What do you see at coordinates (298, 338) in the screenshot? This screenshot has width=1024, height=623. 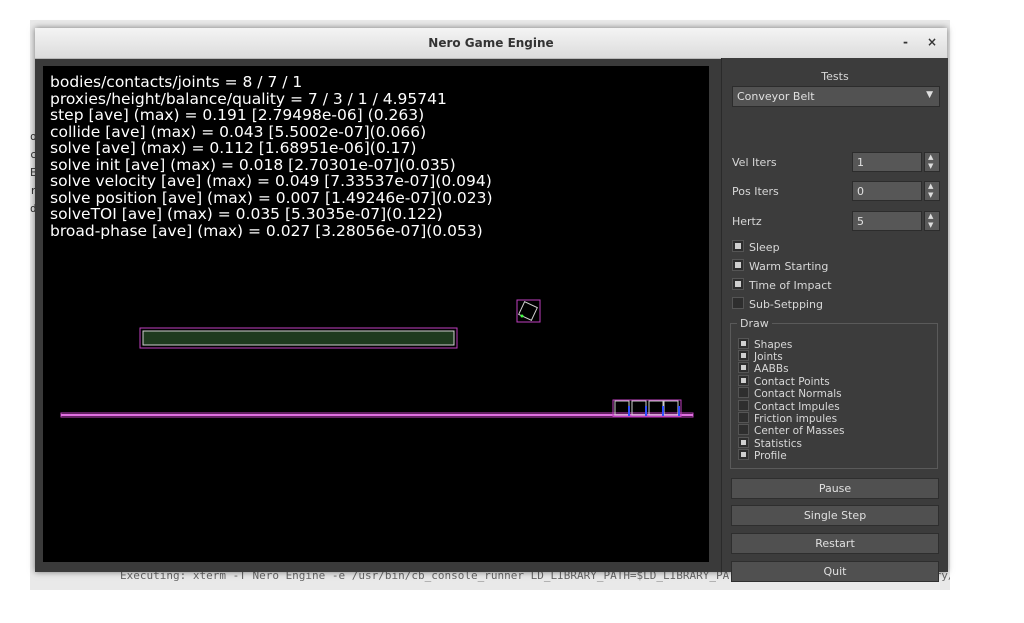 I see `conveyor-platform` at bounding box center [298, 338].